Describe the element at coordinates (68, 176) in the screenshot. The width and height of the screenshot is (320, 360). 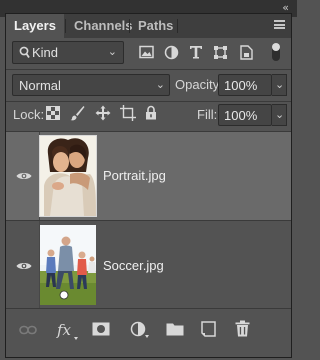
I see `layer-thumbnail-portrait` at that location.